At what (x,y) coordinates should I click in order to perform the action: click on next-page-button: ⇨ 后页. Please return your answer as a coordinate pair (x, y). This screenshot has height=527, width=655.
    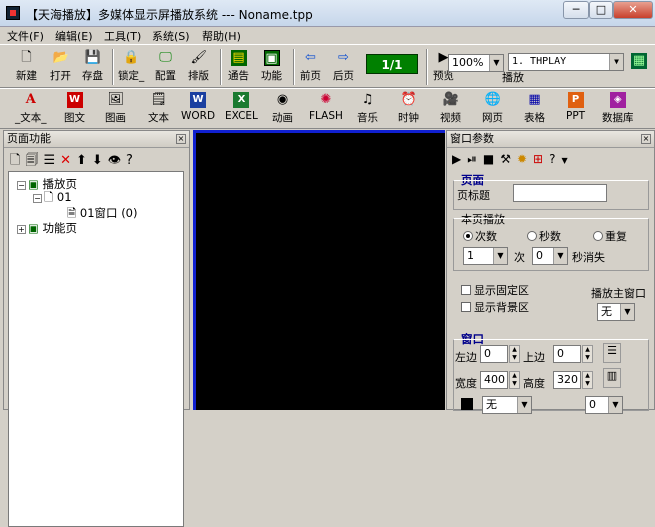
    Looking at the image, I should click on (343, 66).